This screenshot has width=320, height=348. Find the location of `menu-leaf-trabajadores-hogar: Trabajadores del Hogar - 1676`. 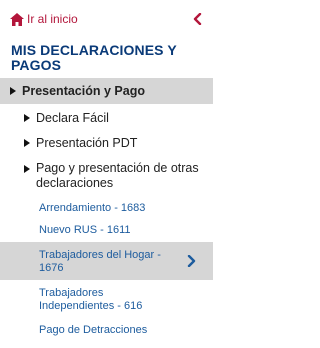

menu-leaf-trabajadores-hogar: Trabajadores del Hogar - 1676 is located at coordinates (106, 261).